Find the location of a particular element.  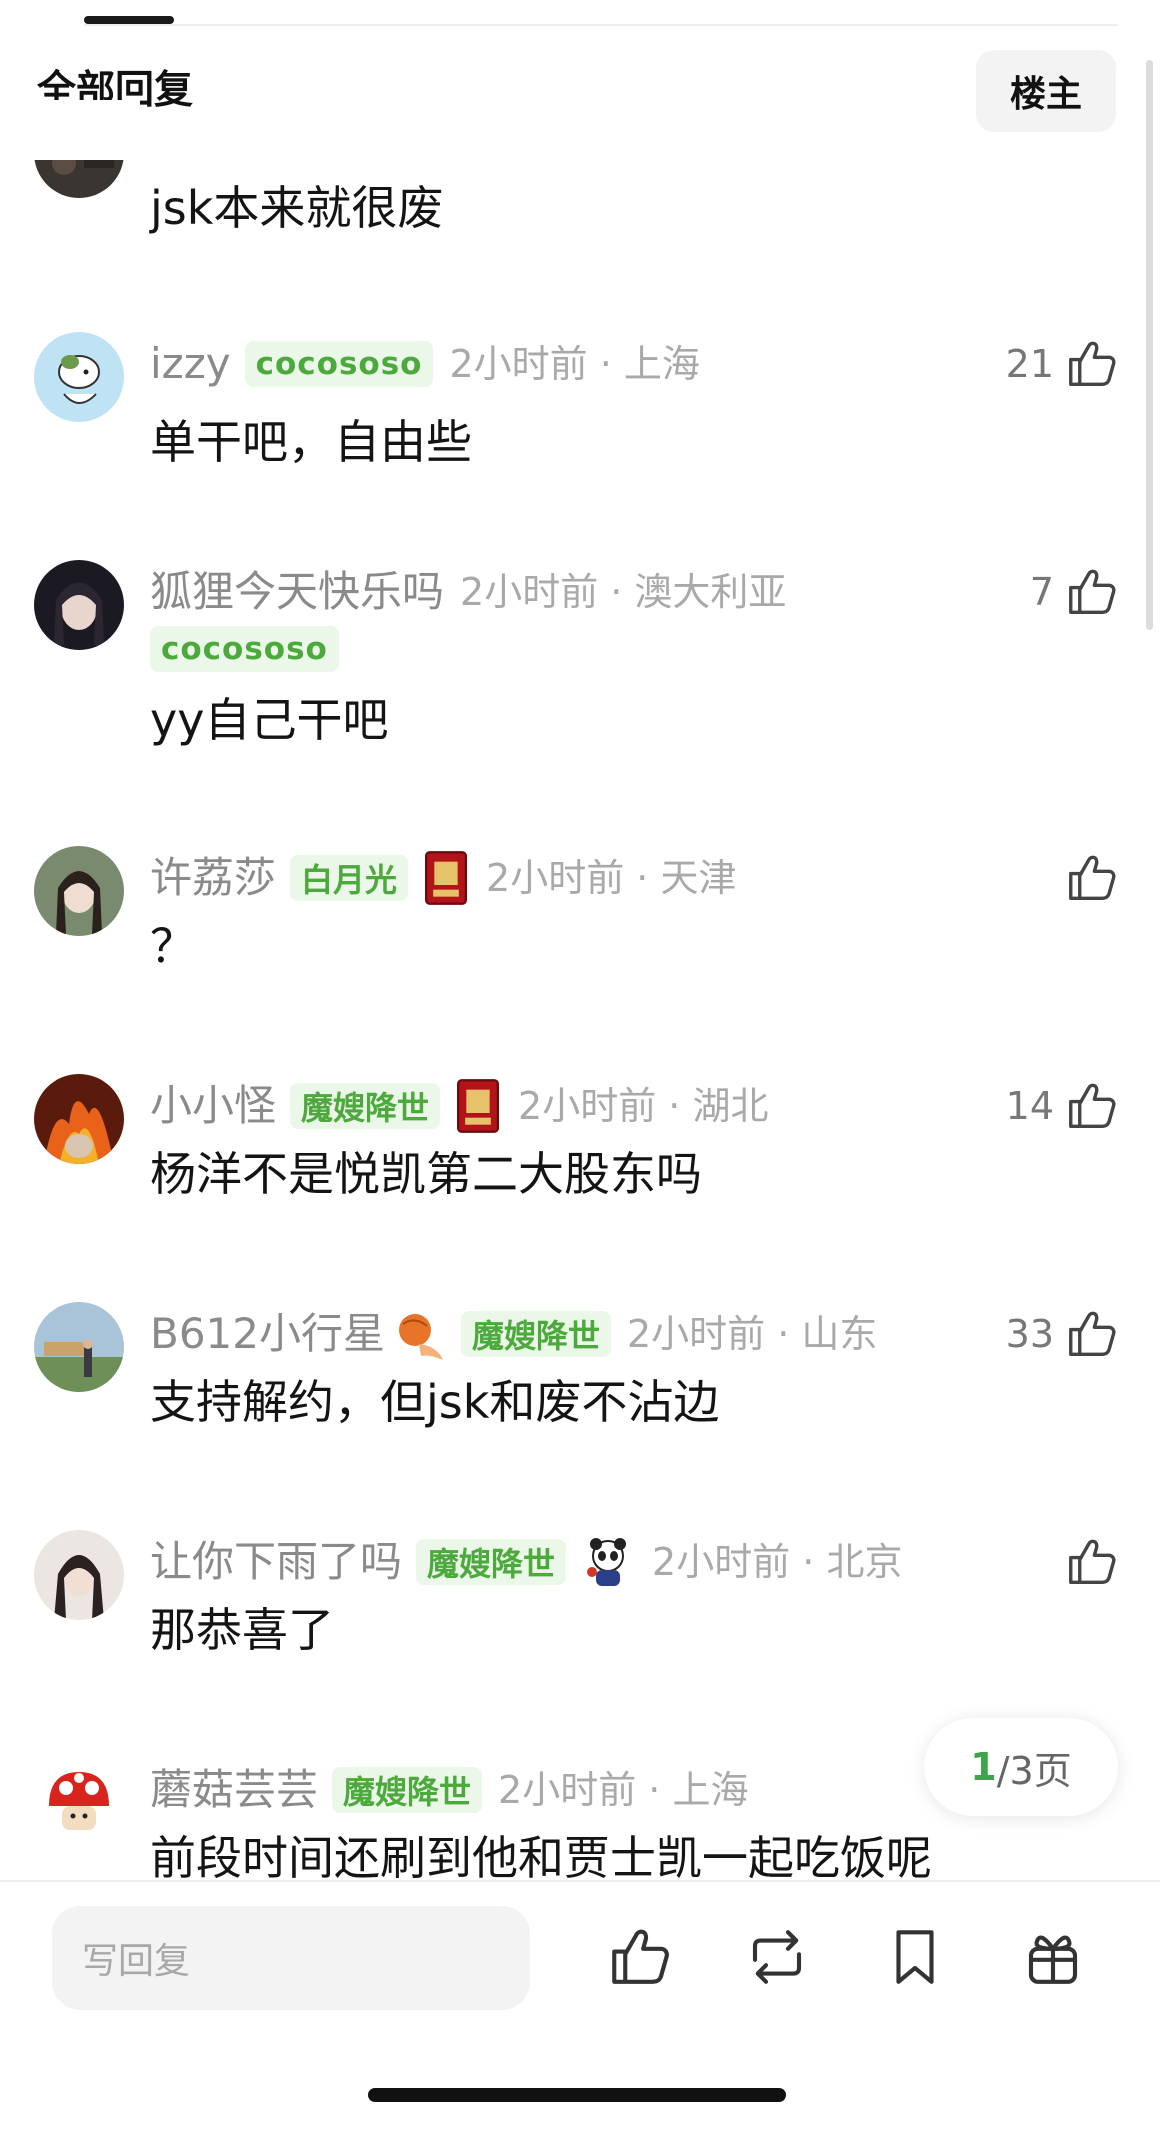

page-indicator: 1 /3页 is located at coordinates (1021, 1767).